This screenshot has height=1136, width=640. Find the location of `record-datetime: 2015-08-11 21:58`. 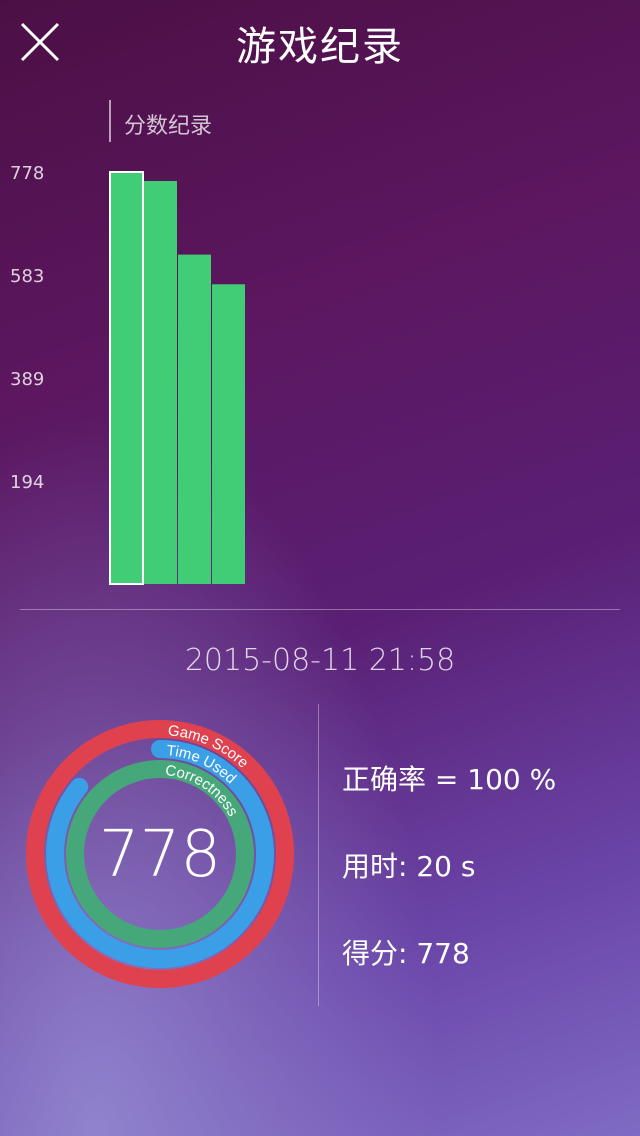

record-datetime: 2015-08-11 21:58 is located at coordinates (320, 660).